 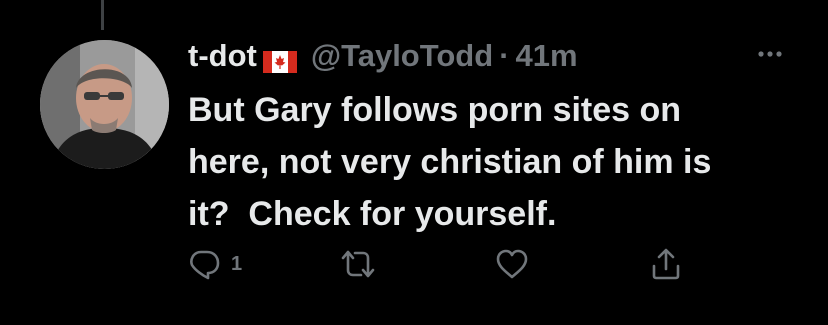 What do you see at coordinates (547, 56) in the screenshot?
I see `timestamp: 41m` at bounding box center [547, 56].